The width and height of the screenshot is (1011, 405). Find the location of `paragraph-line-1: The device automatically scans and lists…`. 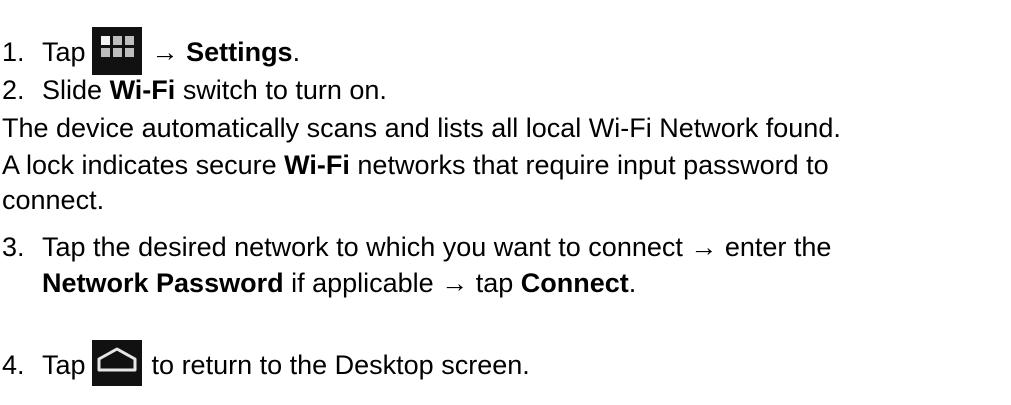

paragraph-line-1: The device automatically scans and lists… is located at coordinates (421, 128).